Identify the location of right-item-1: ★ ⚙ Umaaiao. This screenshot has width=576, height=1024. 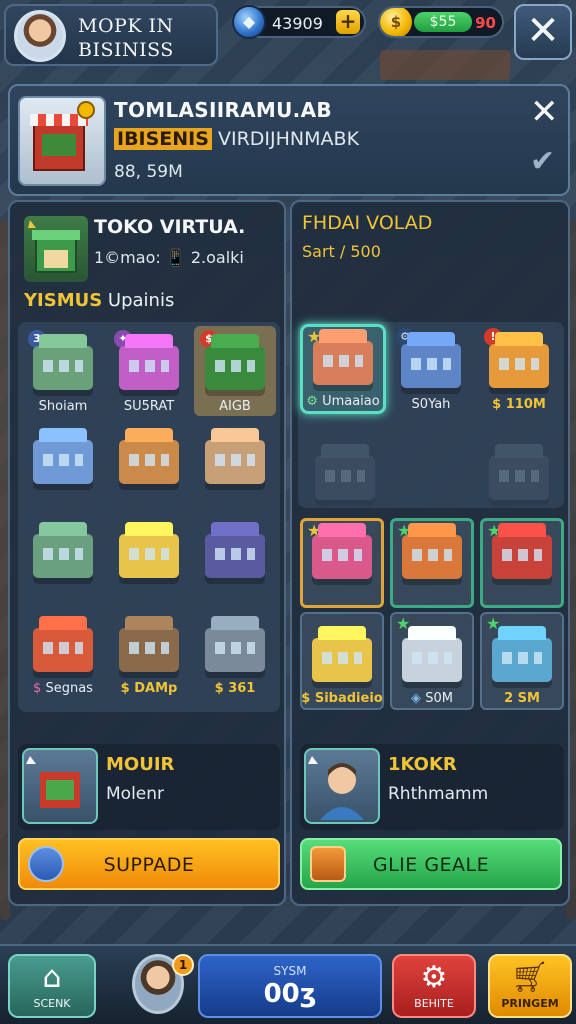
(343, 369).